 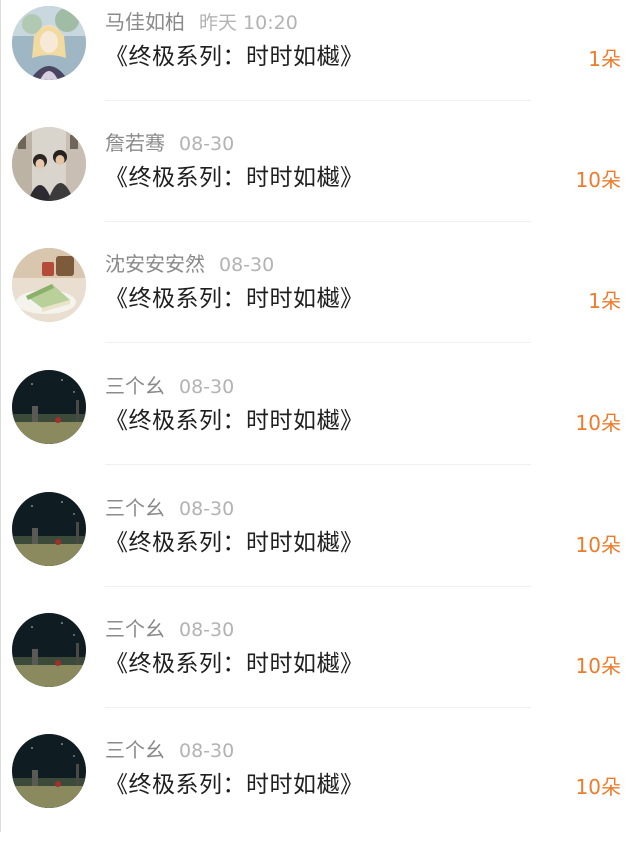 I want to click on user-name: 詹若骞, so click(x=135, y=143).